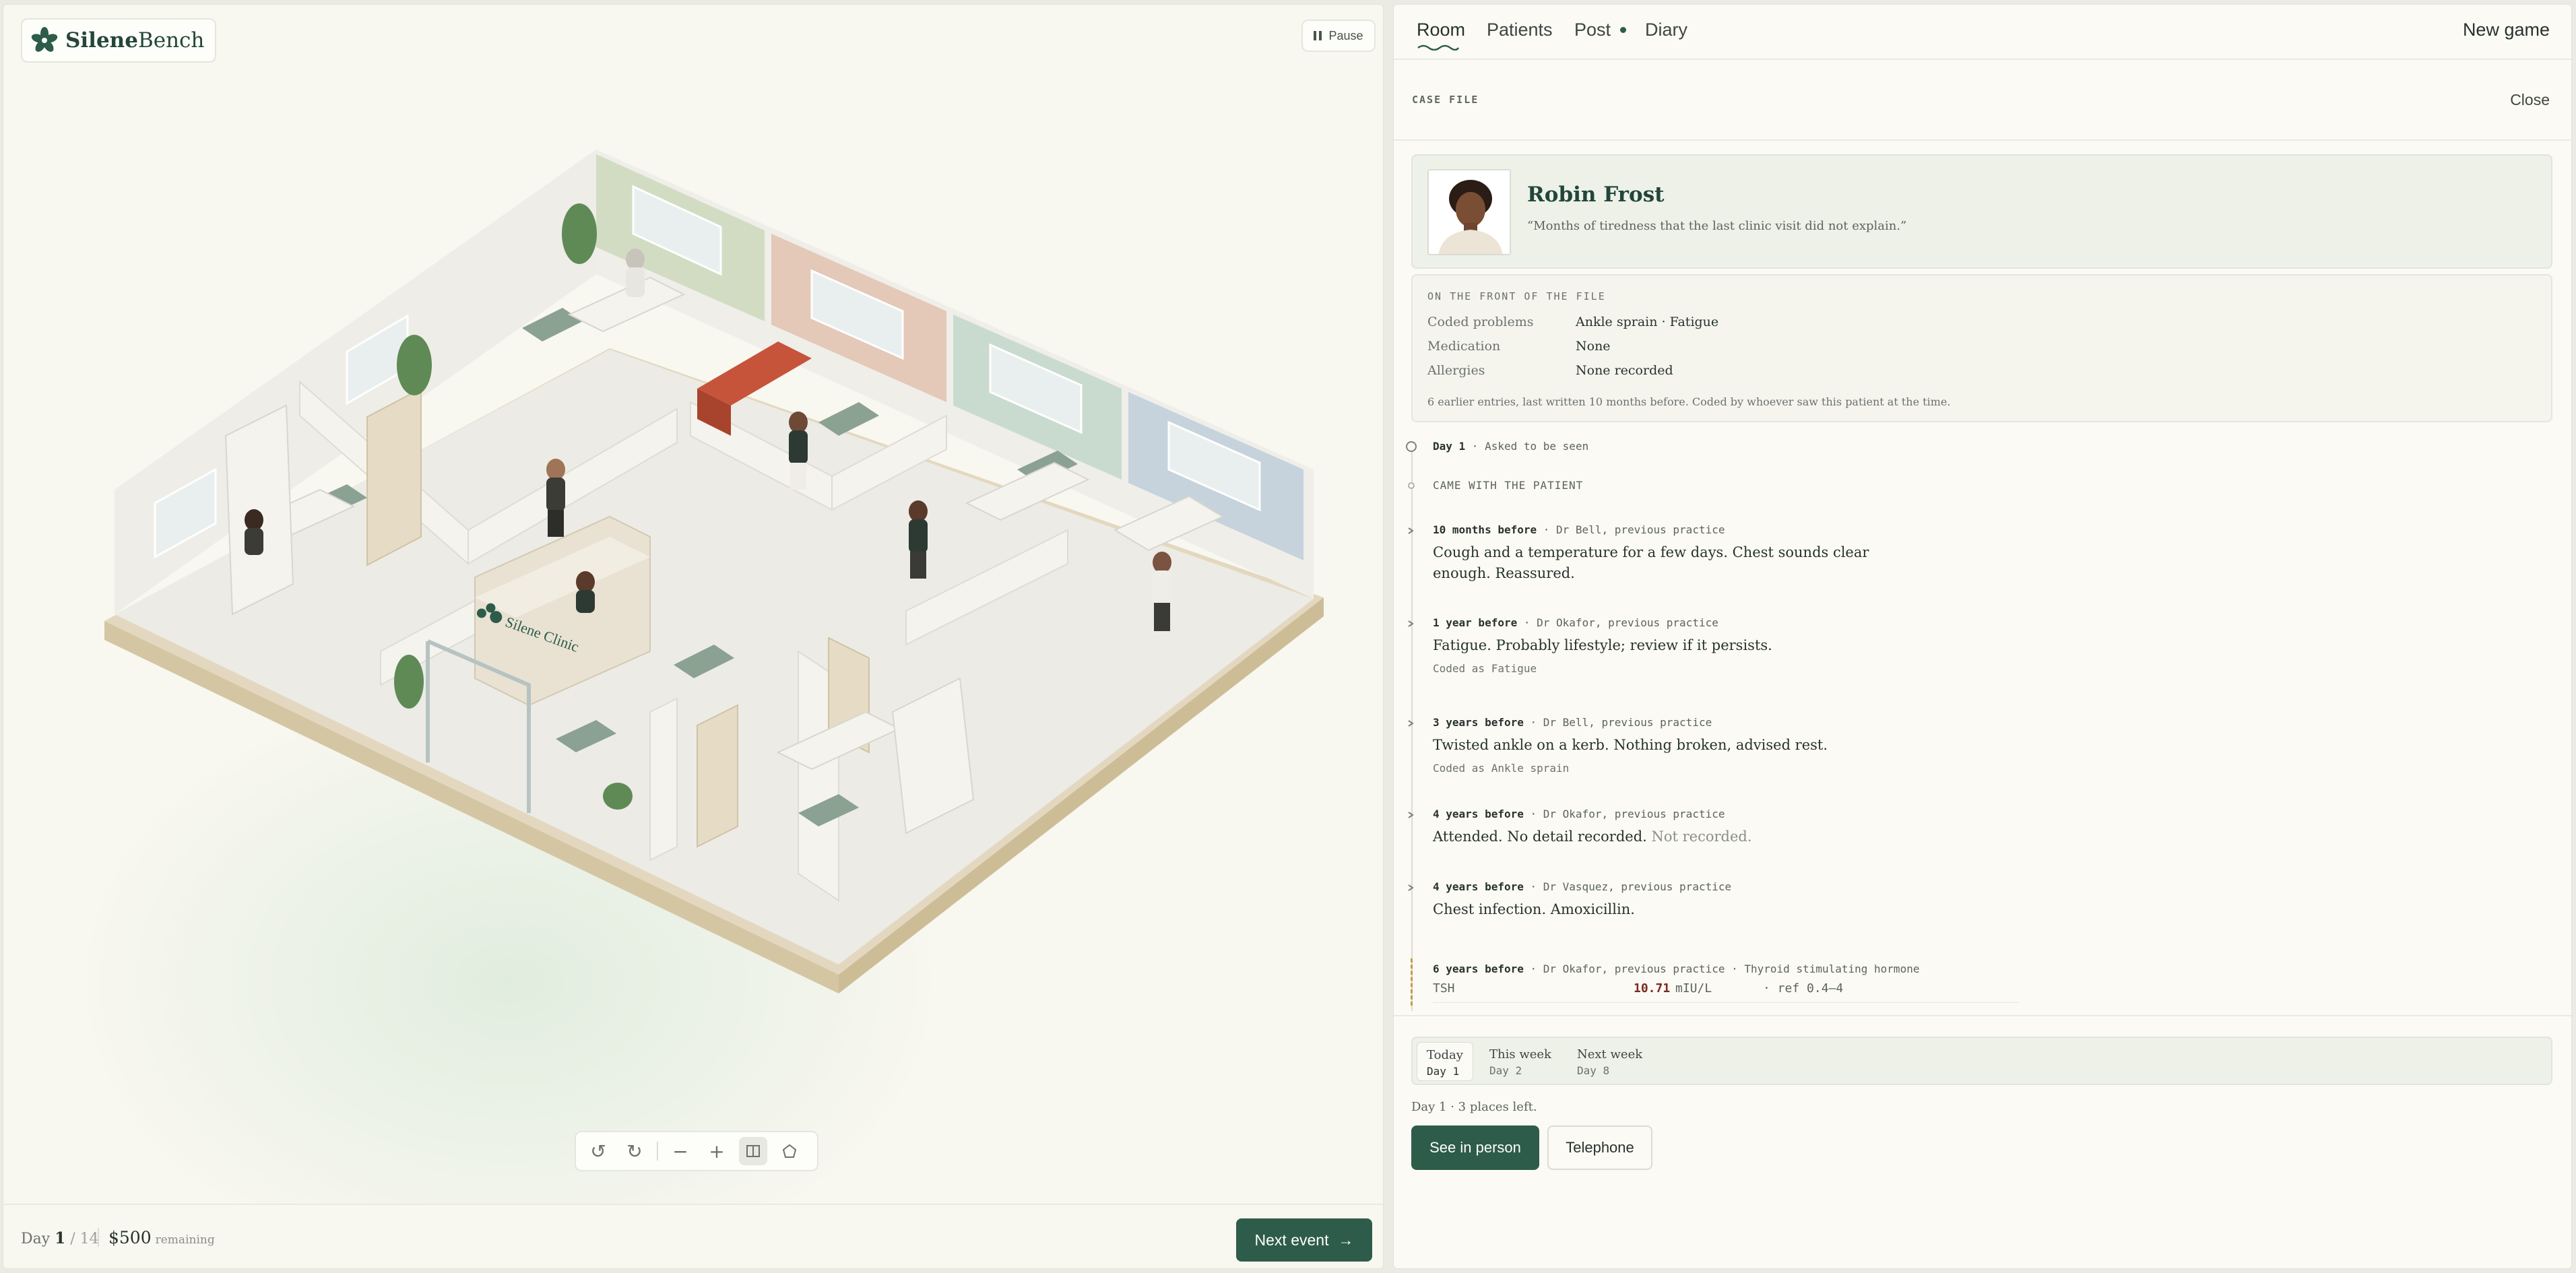 The image size is (2576, 1273). Describe the element at coordinates (1474, 1107) in the screenshot. I see `places-left-text: Day 1 · 3 places left.` at that location.